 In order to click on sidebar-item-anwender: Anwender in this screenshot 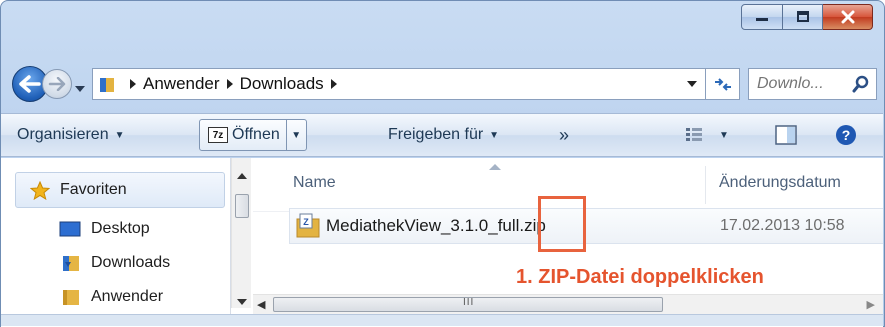, I will do `click(111, 297)`.